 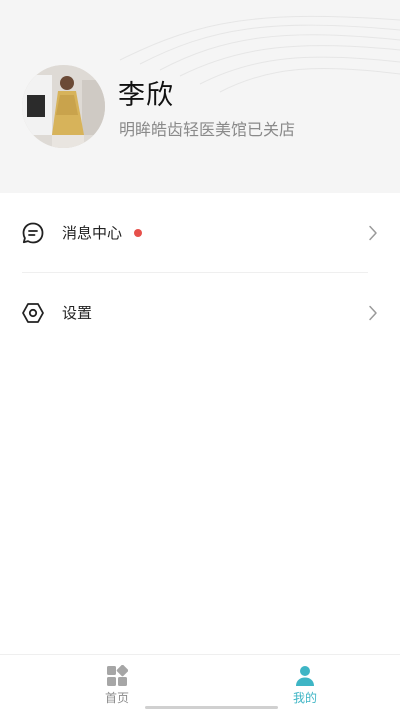 What do you see at coordinates (304, 698) in the screenshot?
I see `tab-label: 我的` at bounding box center [304, 698].